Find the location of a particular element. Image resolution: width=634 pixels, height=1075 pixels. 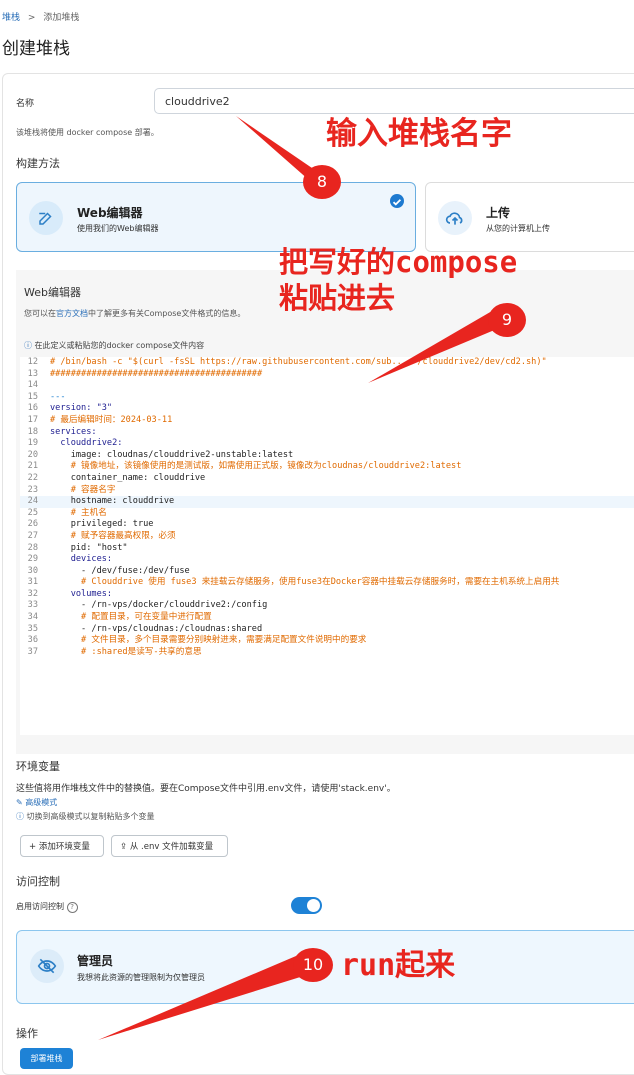

annotation-8-text: 输入堆栈名字 is located at coordinates (419, 134).